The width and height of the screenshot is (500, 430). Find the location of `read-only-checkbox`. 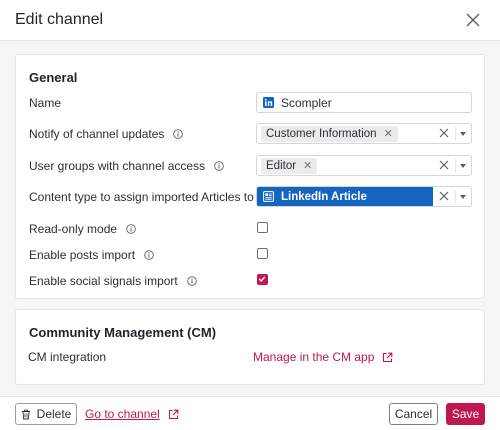

read-only-checkbox is located at coordinates (262, 227).